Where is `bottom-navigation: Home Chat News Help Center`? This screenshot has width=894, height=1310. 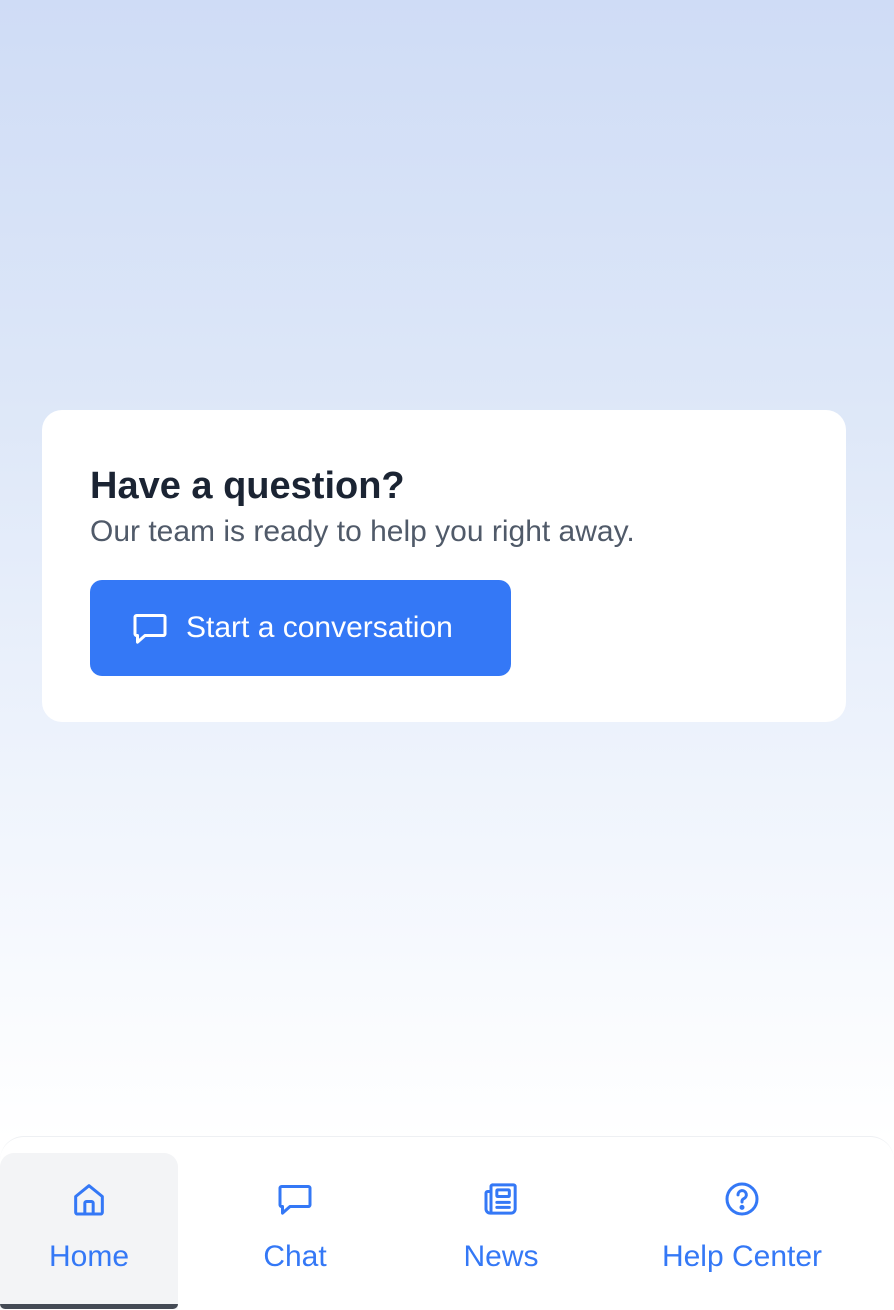
bottom-navigation: Home Chat News Help Center is located at coordinates (447, 1223).